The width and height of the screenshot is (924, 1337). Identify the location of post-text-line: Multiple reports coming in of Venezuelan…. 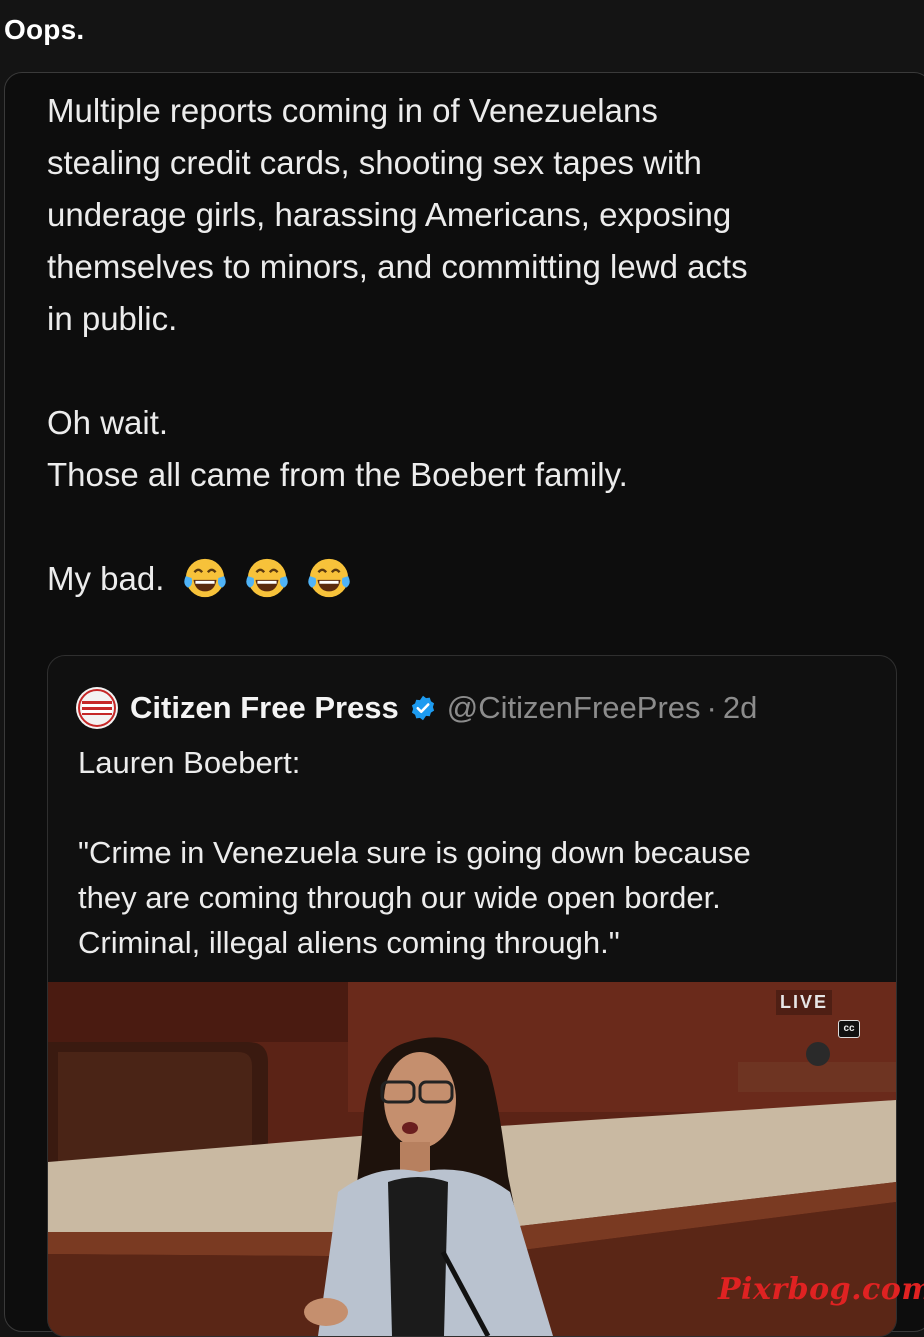
(352, 110).